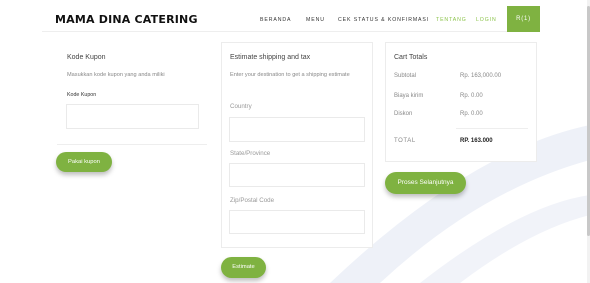 Image resolution: width=590 pixels, height=283 pixels. Describe the element at coordinates (405, 141) in the screenshot. I see `total-label: TOTAL` at that location.